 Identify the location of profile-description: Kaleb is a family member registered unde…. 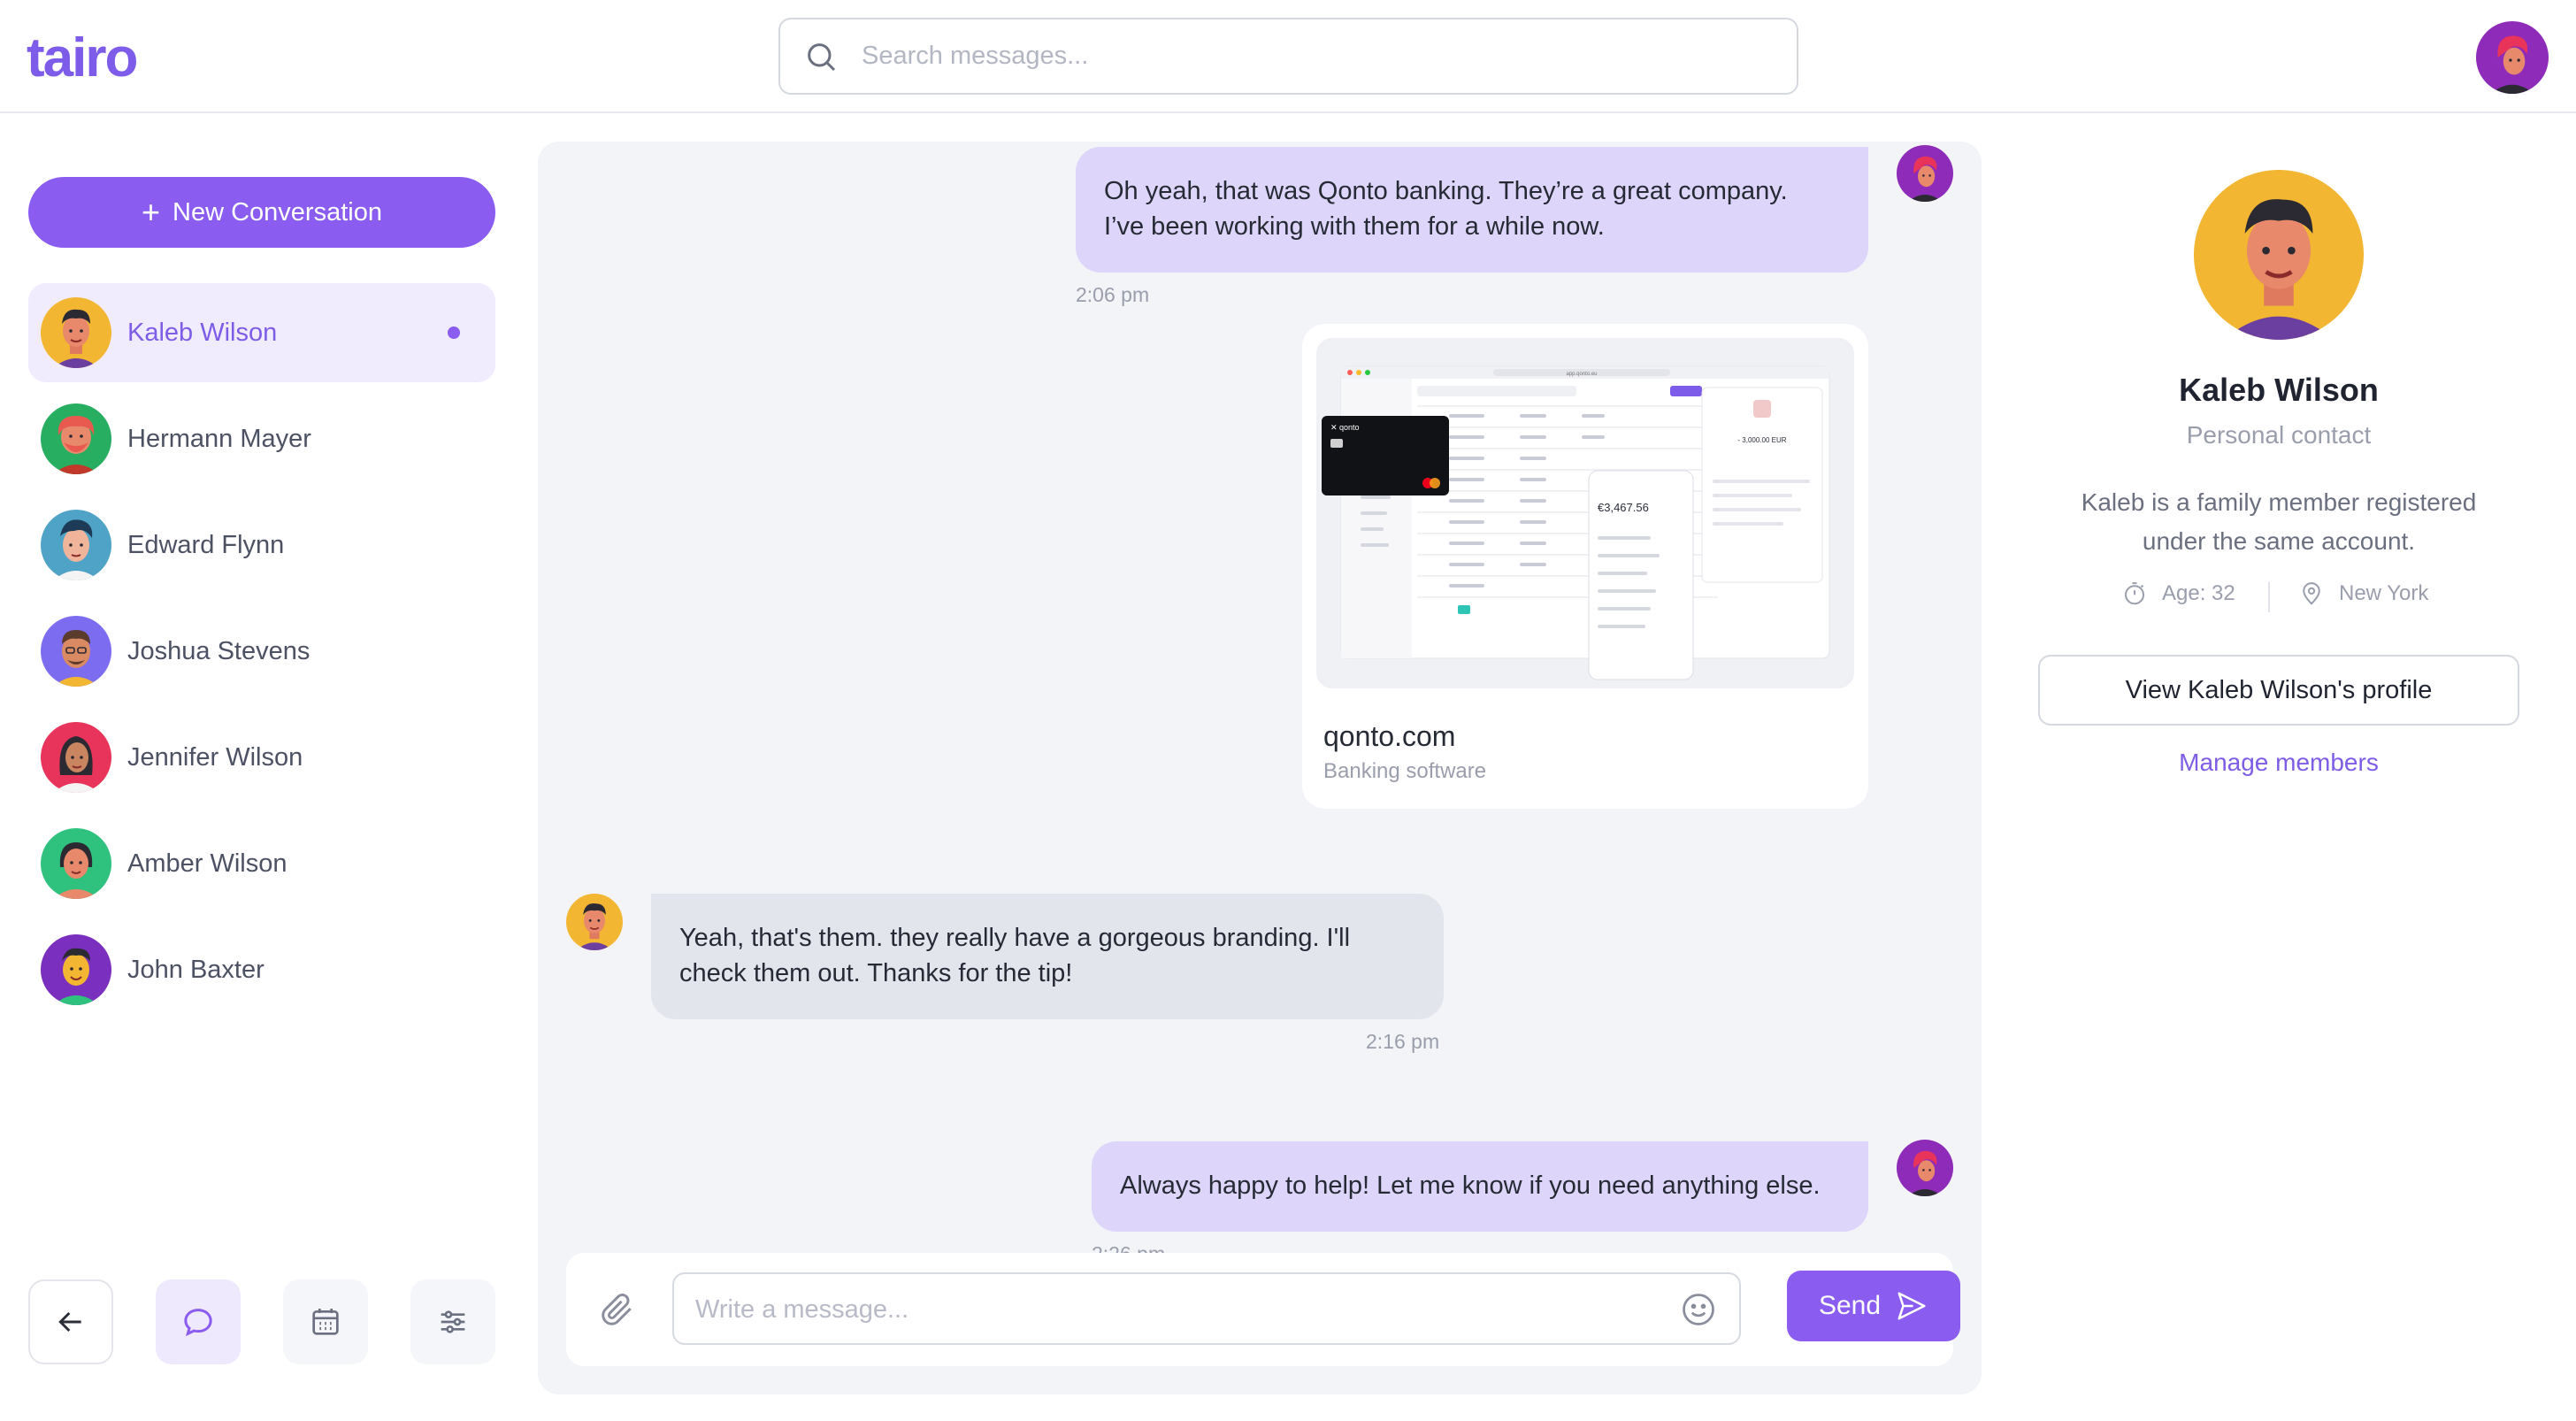
(2279, 522).